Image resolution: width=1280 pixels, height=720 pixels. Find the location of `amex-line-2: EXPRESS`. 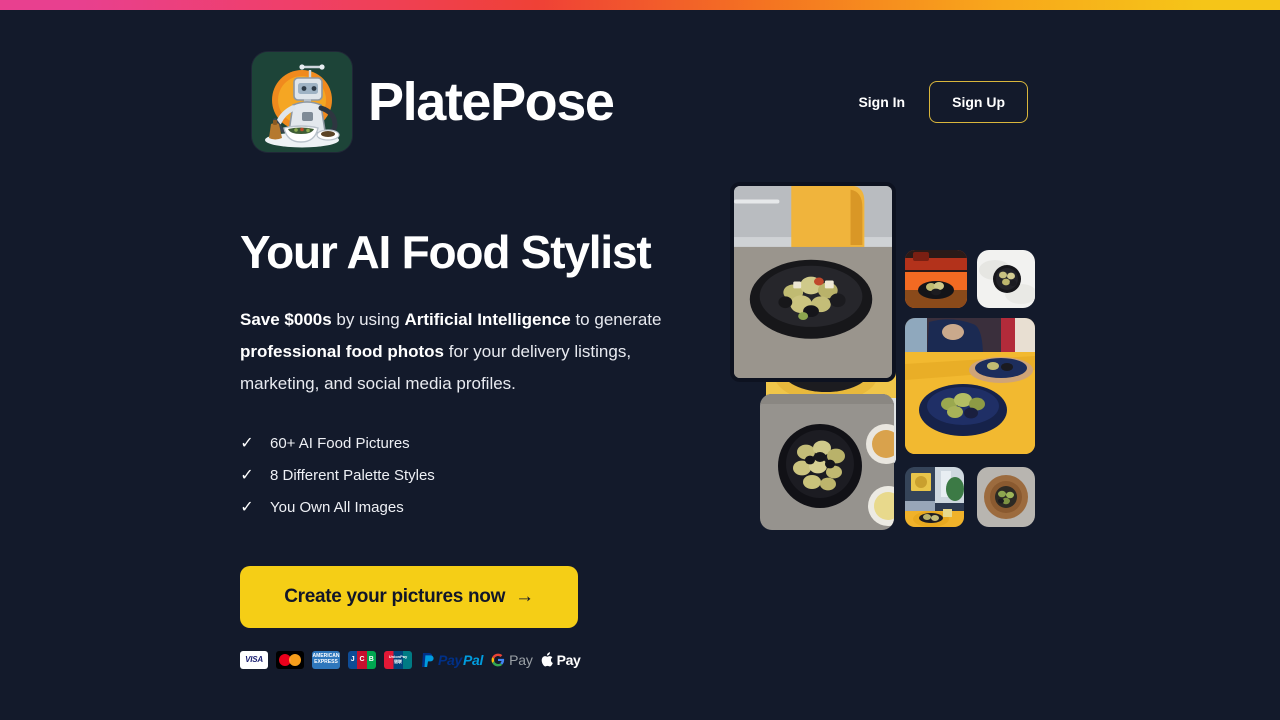

amex-line-2: EXPRESS is located at coordinates (326, 661).